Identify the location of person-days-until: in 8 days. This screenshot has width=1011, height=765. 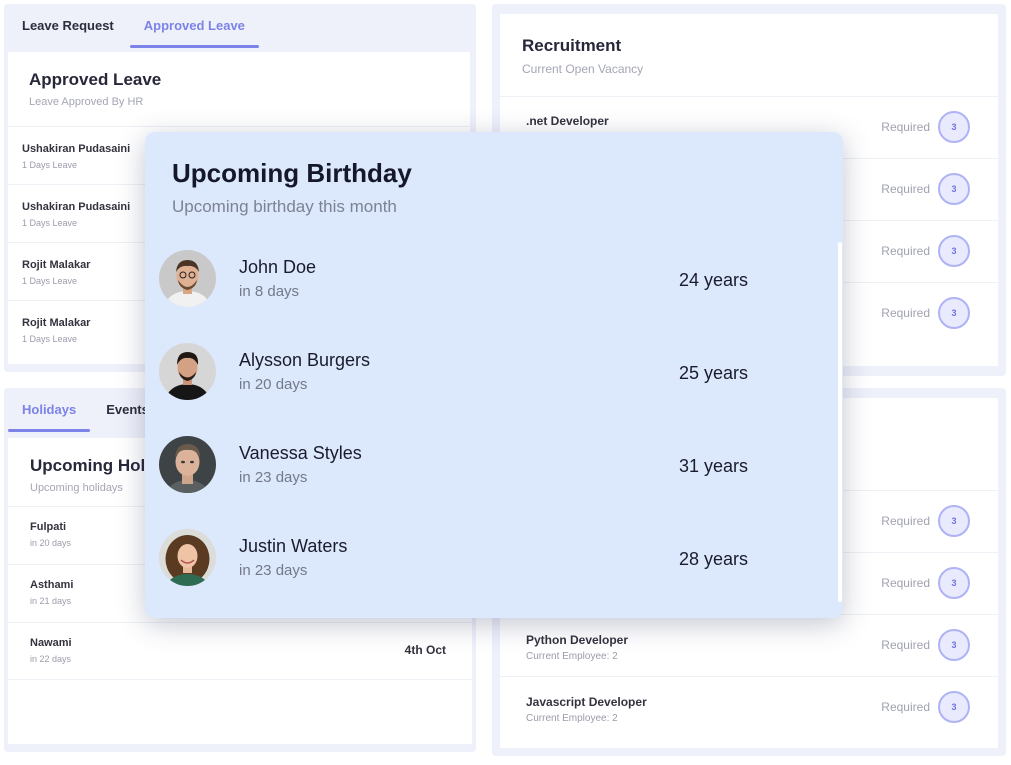
(269, 291).